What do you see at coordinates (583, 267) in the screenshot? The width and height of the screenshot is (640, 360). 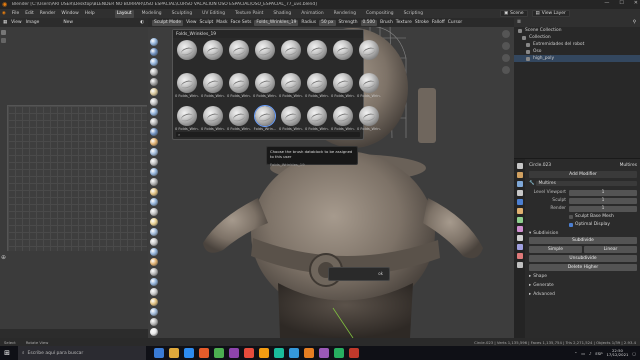 I see `delete-higher-button: Delete Higher` at bounding box center [583, 267].